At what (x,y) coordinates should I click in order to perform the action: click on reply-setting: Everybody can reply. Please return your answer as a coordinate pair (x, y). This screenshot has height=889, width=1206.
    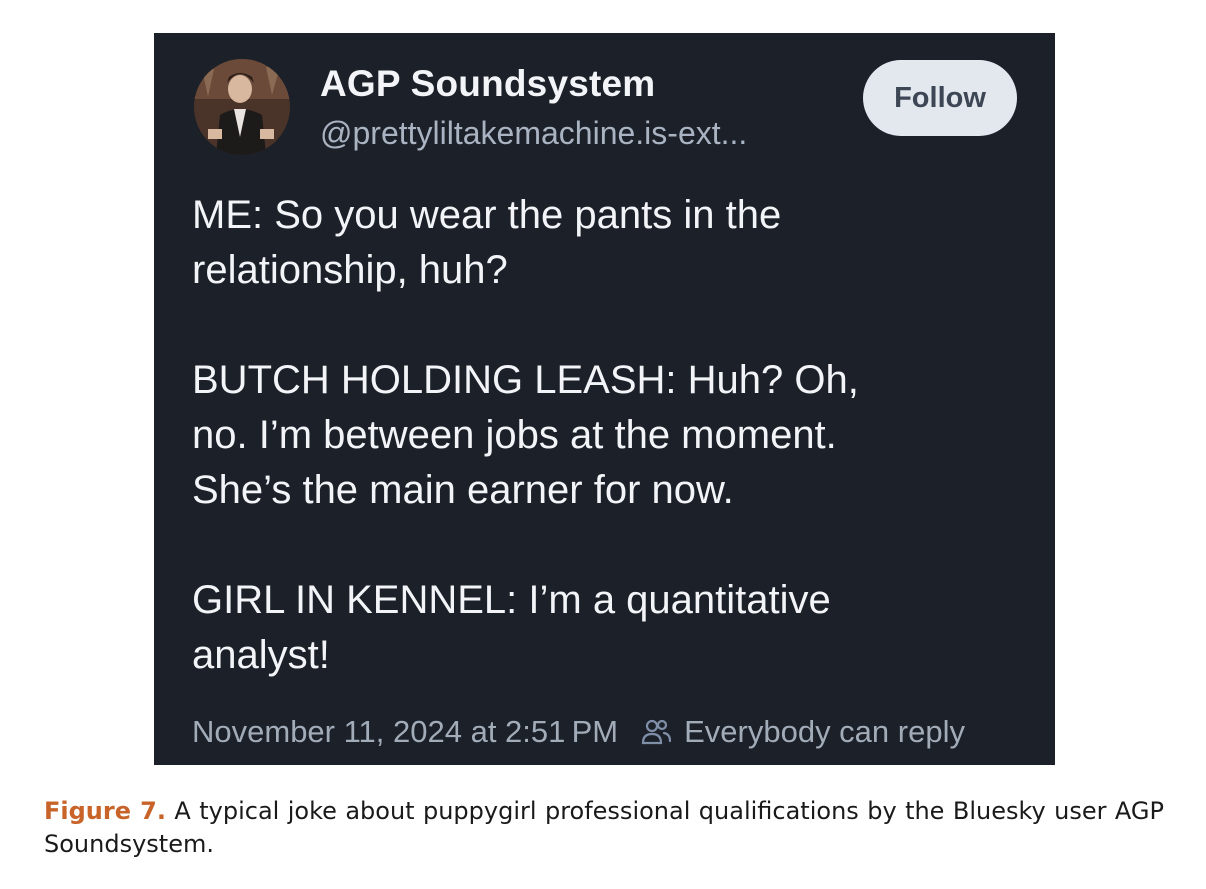
    Looking at the image, I should click on (824, 732).